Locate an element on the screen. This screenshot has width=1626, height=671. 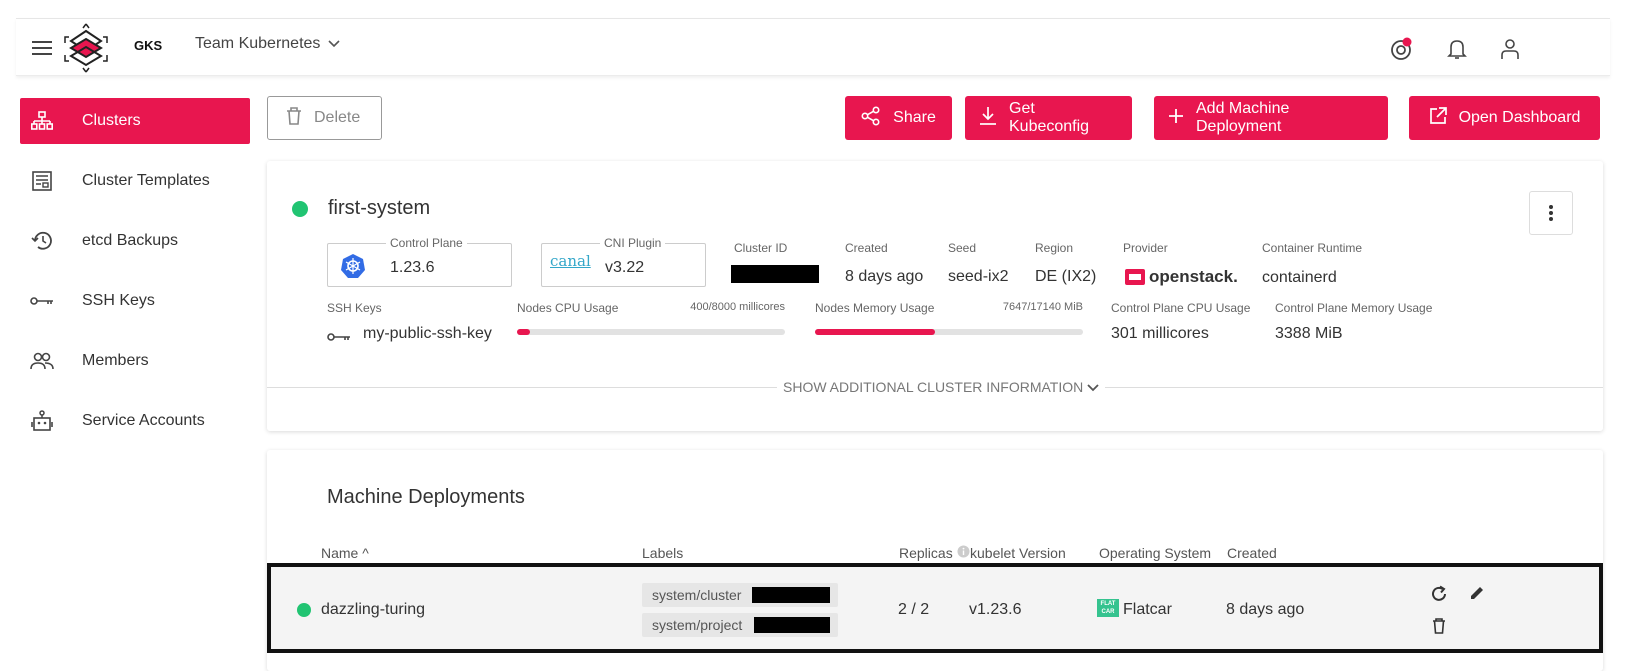
cp-memory-value: 3388 MiB is located at coordinates (1309, 333).